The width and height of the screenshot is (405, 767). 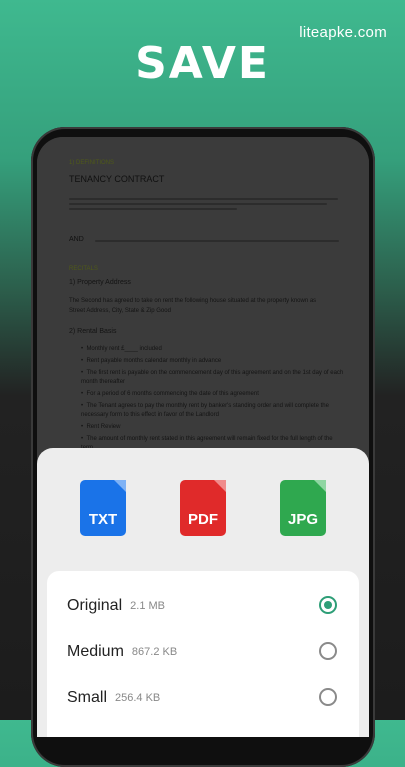 What do you see at coordinates (101, 427) in the screenshot?
I see `doc-bullet: • Rent Review` at bounding box center [101, 427].